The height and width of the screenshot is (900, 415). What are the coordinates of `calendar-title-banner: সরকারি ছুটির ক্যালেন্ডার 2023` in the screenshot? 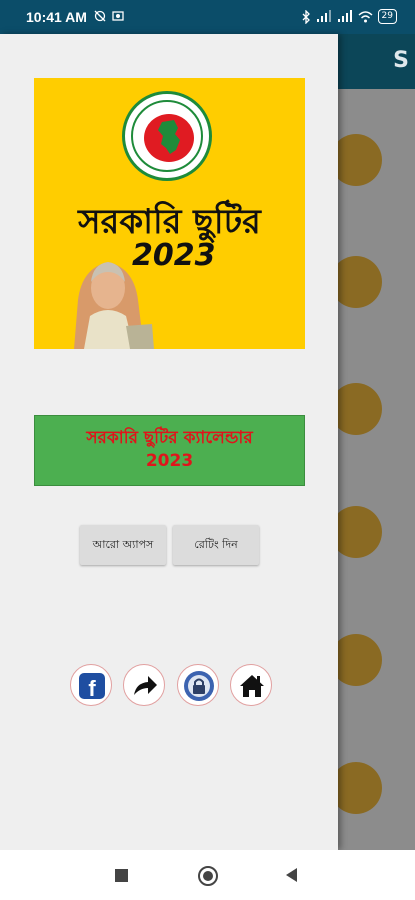 It's located at (169, 450).